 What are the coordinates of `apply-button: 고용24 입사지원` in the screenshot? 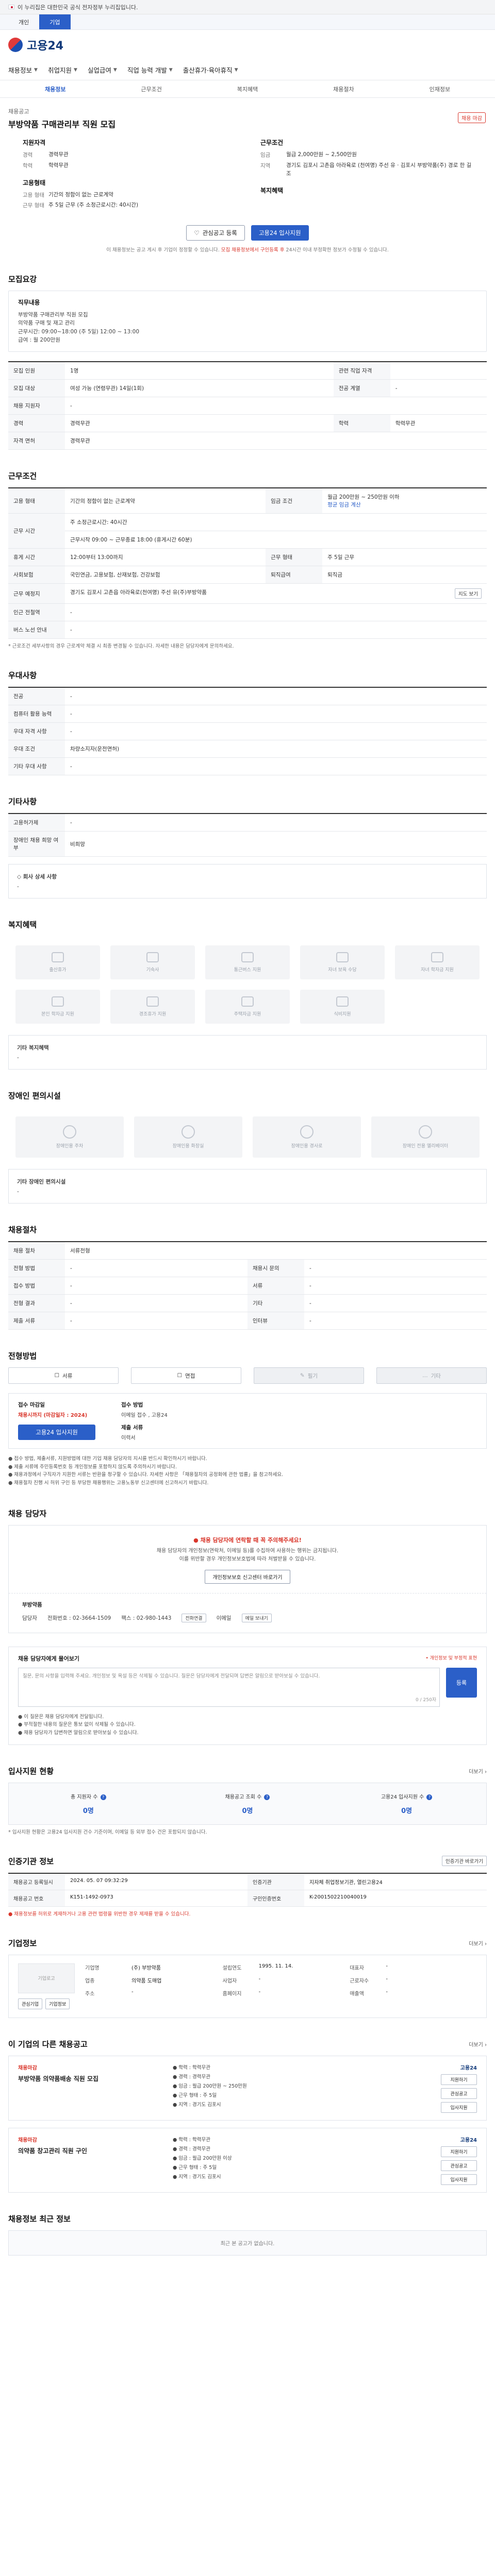 It's located at (280, 233).